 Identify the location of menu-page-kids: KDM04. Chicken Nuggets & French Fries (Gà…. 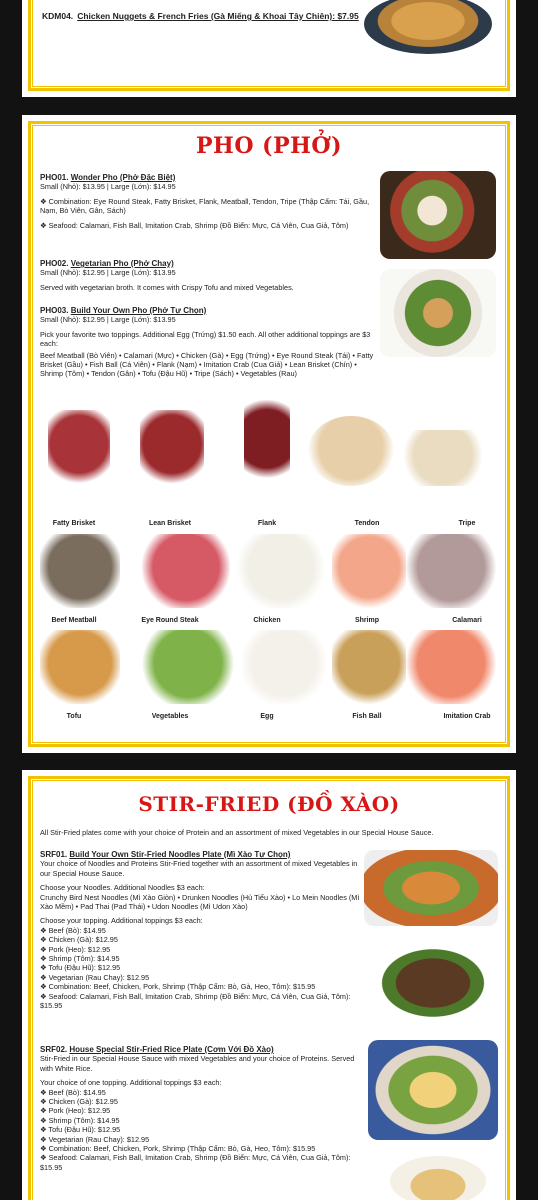
(269, 48).